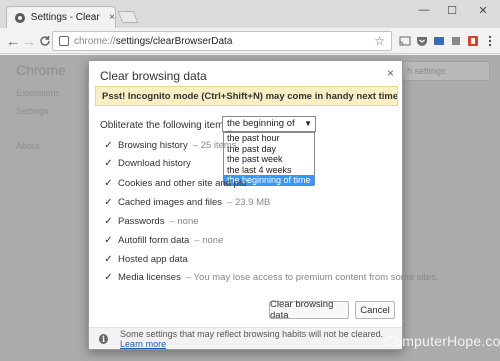  Describe the element at coordinates (20, 17) in the screenshot. I see `settings-favicon-icon` at that location.